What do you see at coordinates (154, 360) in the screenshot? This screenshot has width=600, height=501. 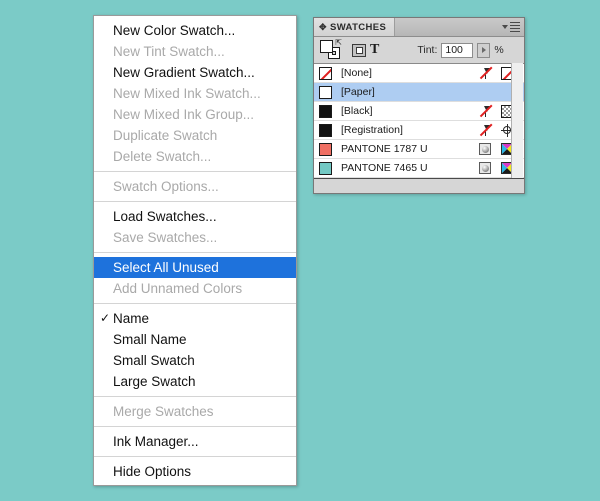 I see `menu-item-label: Small Swatch` at bounding box center [154, 360].